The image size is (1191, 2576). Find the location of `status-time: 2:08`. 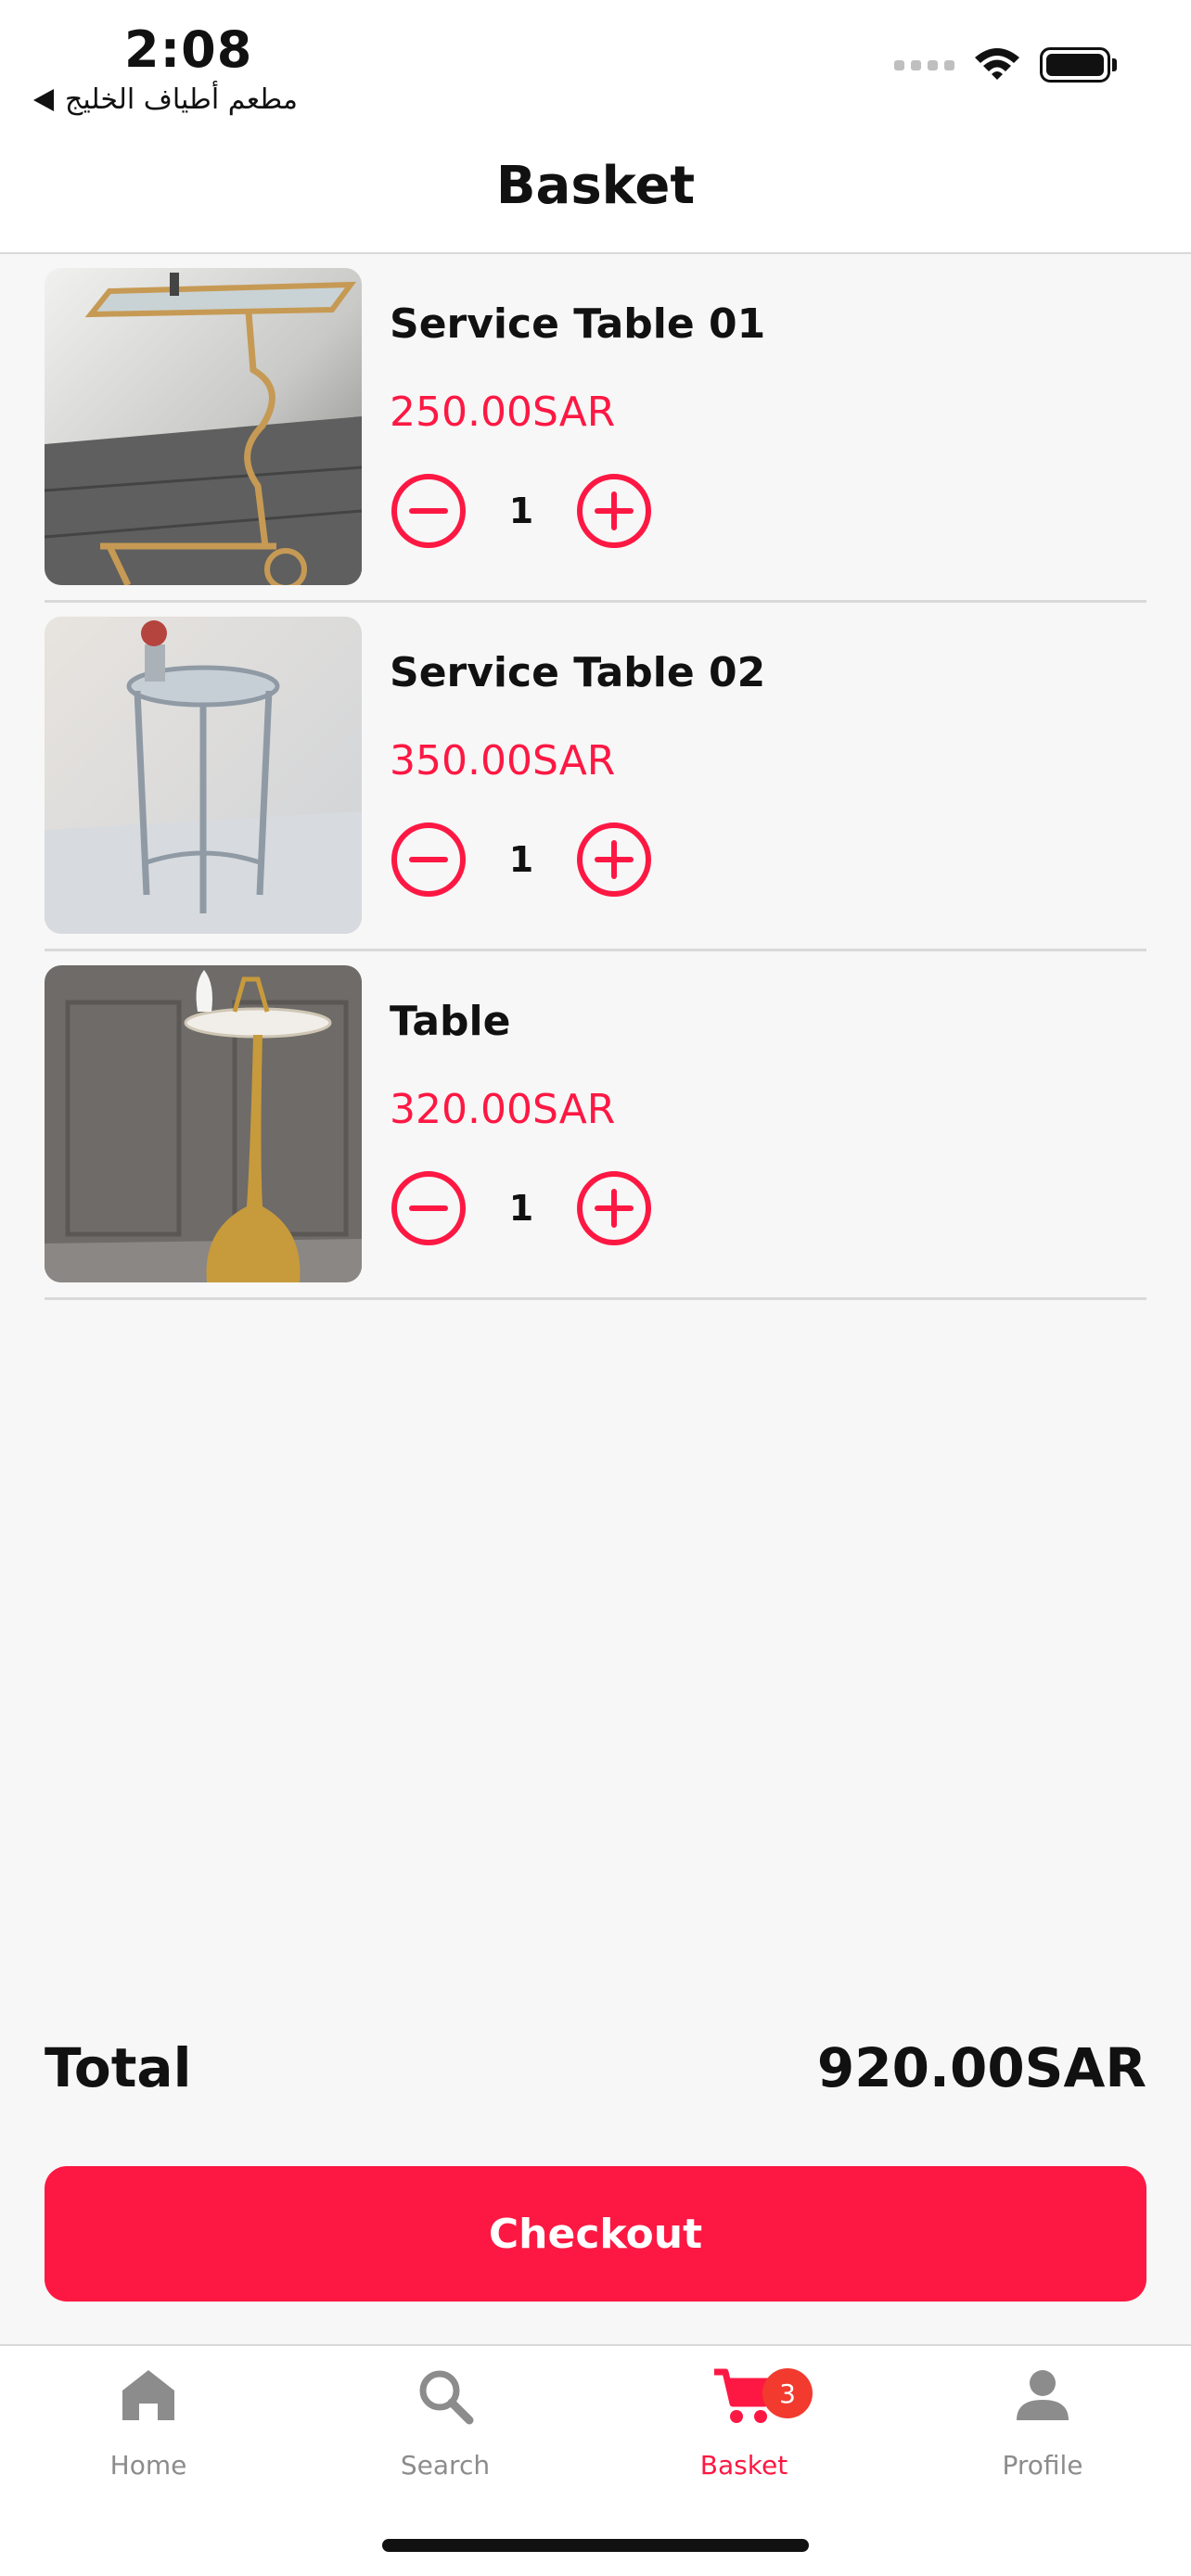

status-time: 2:08 is located at coordinates (188, 50).